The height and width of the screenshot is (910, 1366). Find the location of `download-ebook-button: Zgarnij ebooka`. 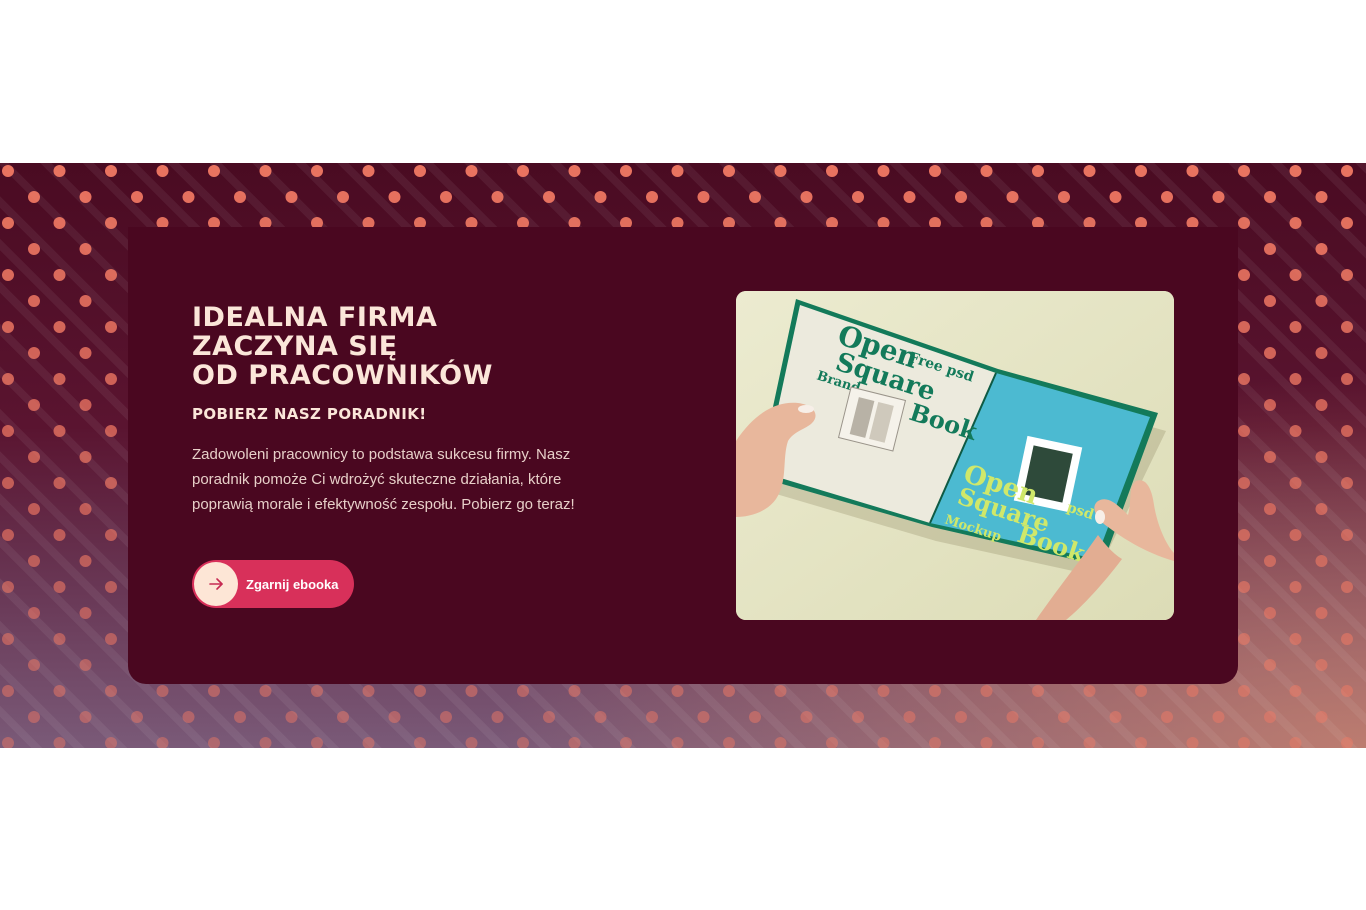

download-ebook-button: Zgarnij ebooka is located at coordinates (273, 584).